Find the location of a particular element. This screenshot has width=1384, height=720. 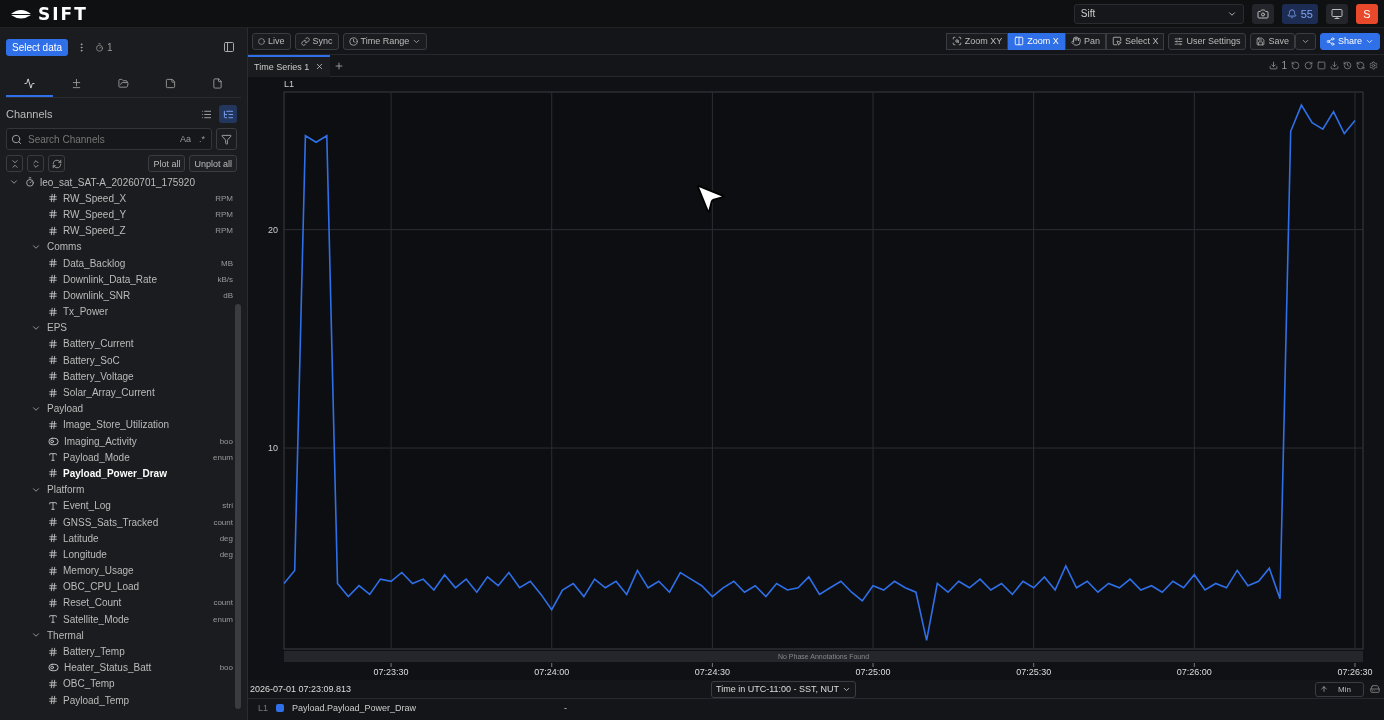

unplot-all-button: Unplot all is located at coordinates (213, 163).